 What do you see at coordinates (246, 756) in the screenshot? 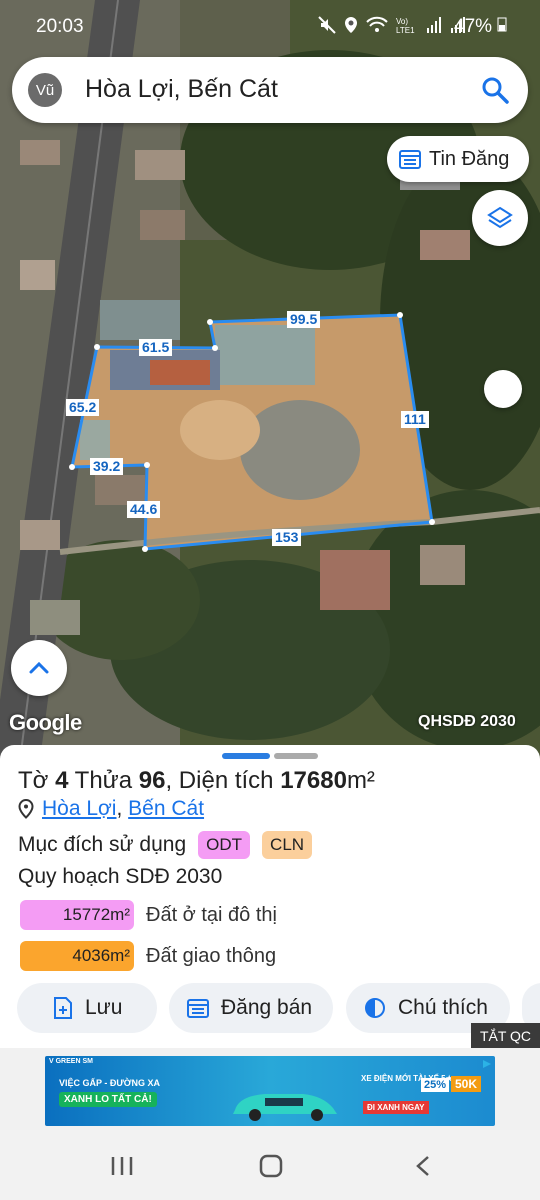
I see `sheet-handle-active` at bounding box center [246, 756].